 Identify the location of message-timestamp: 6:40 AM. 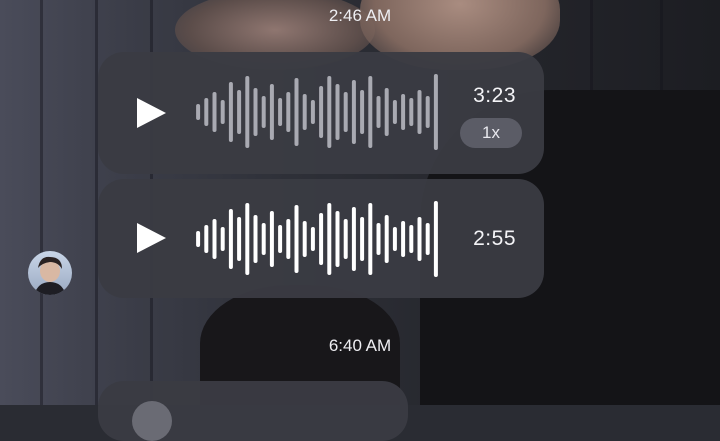
(360, 345).